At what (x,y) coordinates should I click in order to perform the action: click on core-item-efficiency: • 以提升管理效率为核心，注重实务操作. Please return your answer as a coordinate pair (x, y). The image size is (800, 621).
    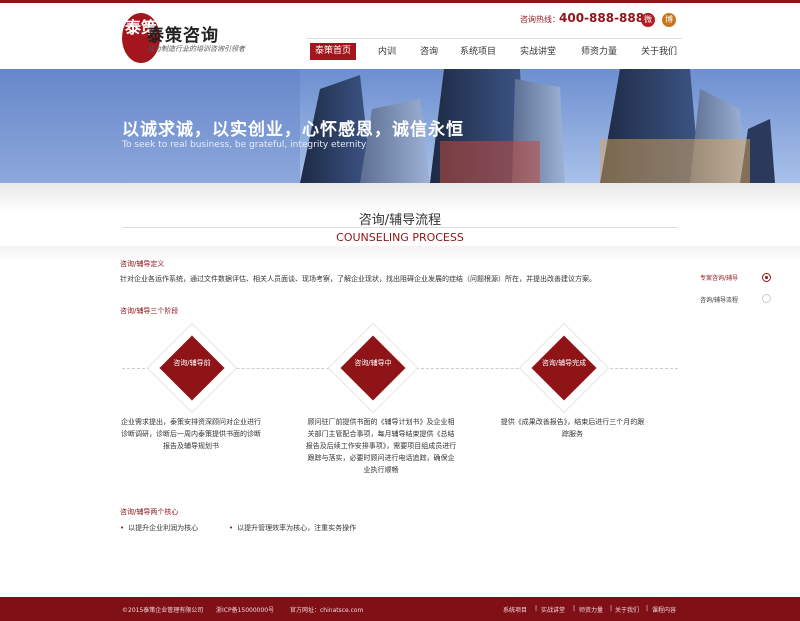
    Looking at the image, I should click on (292, 528).